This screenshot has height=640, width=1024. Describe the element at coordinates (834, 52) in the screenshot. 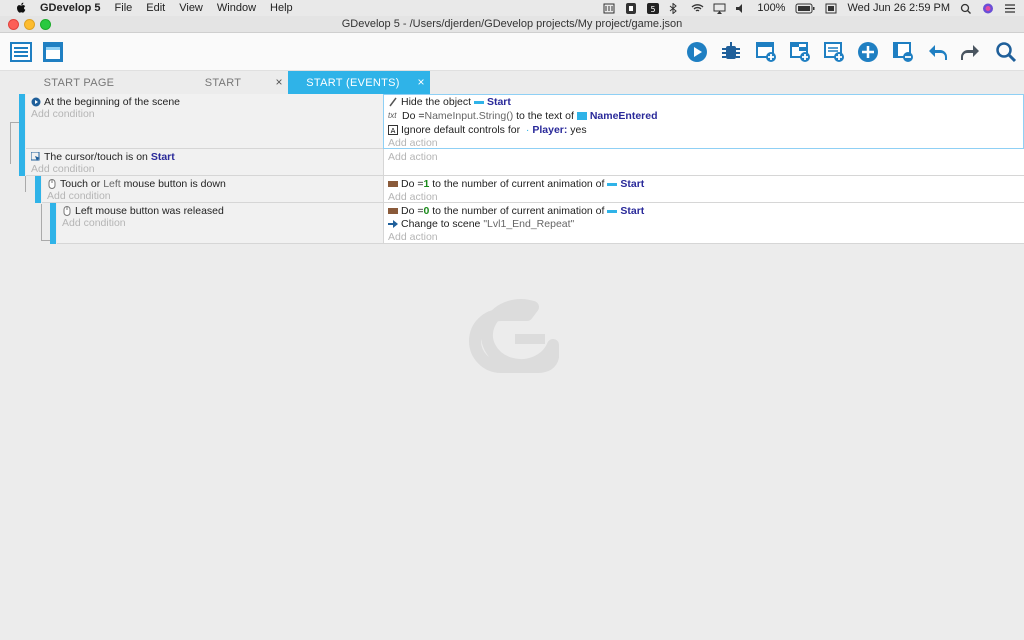

I see `add-comment-button` at that location.